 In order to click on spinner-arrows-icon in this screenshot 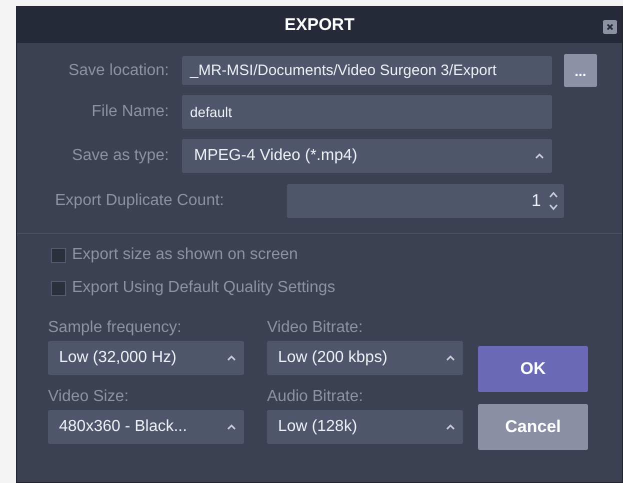, I will do `click(553, 201)`.